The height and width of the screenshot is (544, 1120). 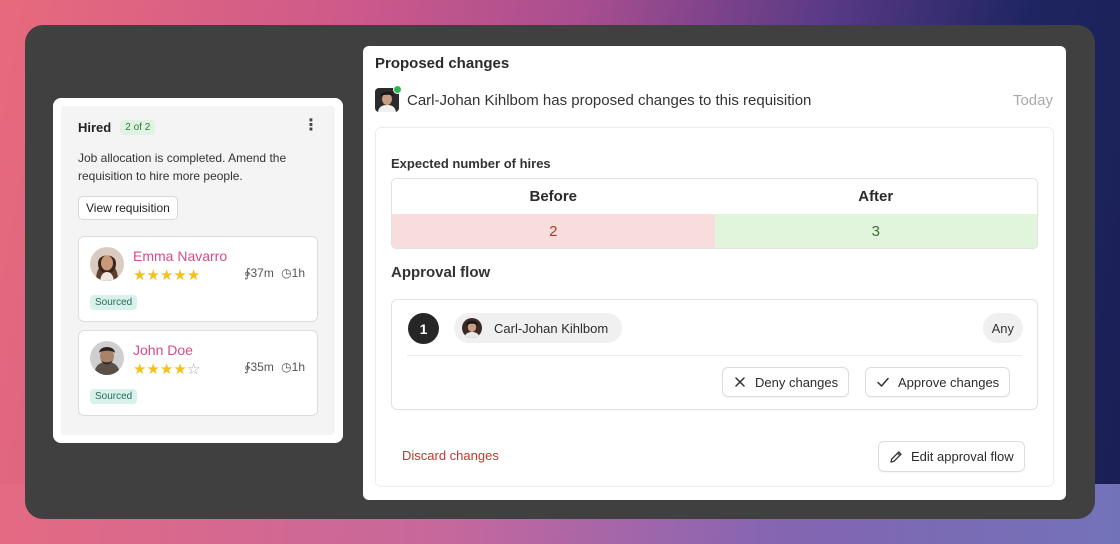 I want to click on deny-changes-button: Deny changes, so click(x=786, y=382).